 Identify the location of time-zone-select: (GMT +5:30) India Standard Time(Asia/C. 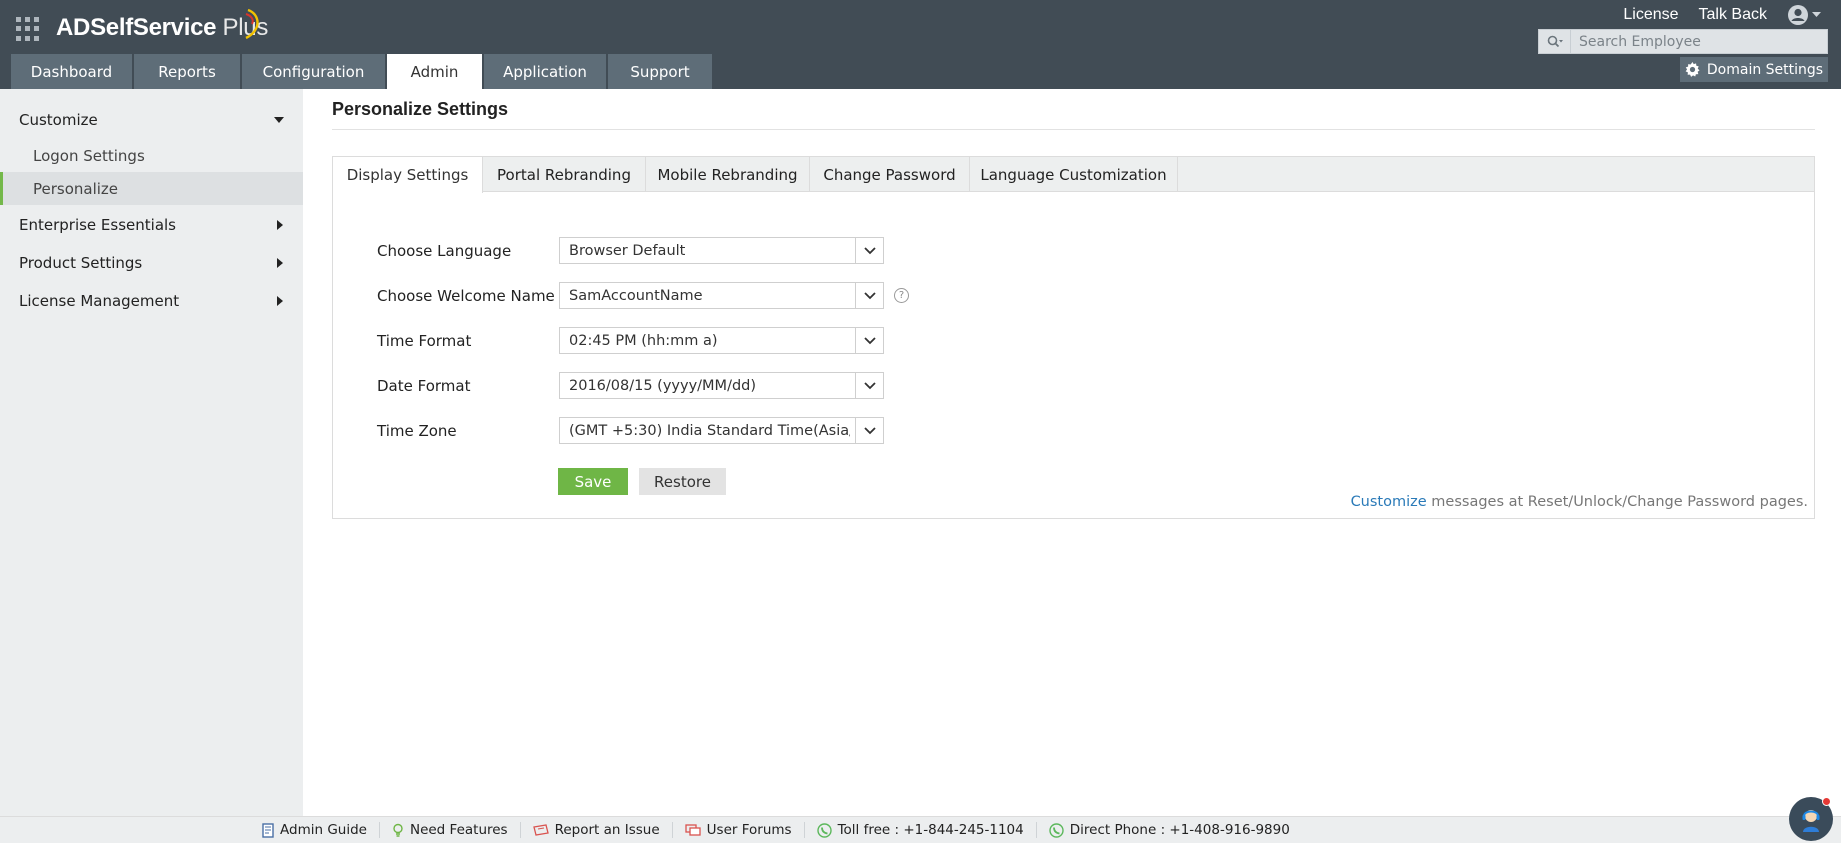
(721, 430).